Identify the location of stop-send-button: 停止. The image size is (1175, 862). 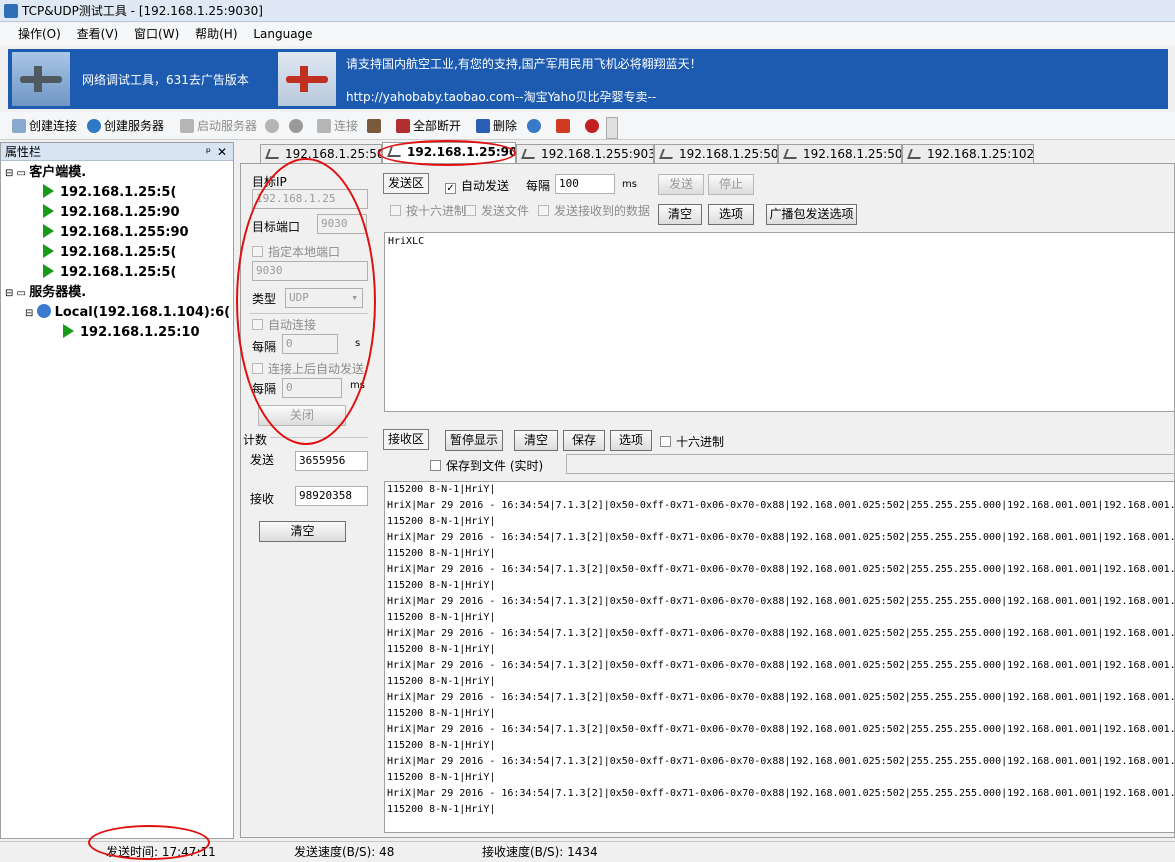
(731, 184).